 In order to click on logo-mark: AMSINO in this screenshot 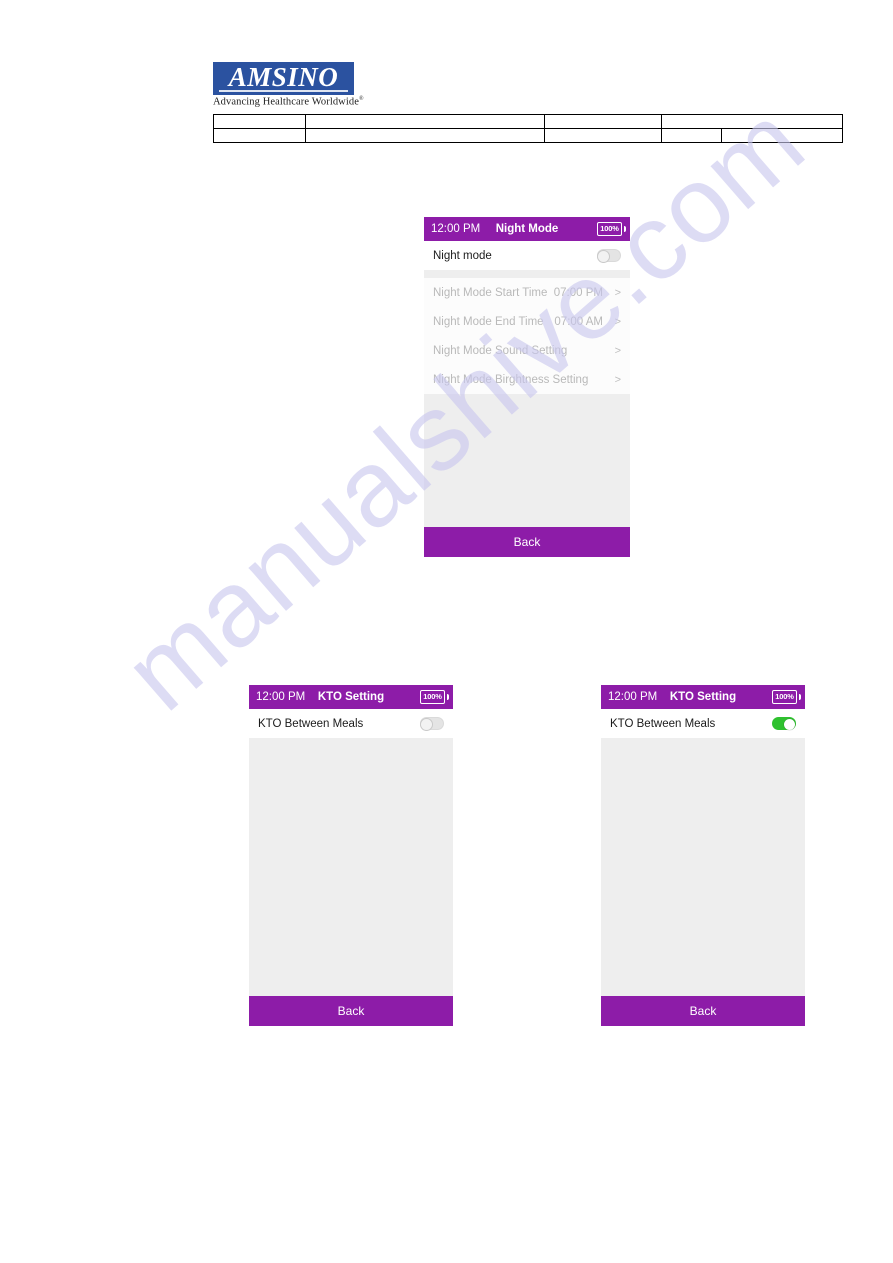, I will do `click(283, 78)`.